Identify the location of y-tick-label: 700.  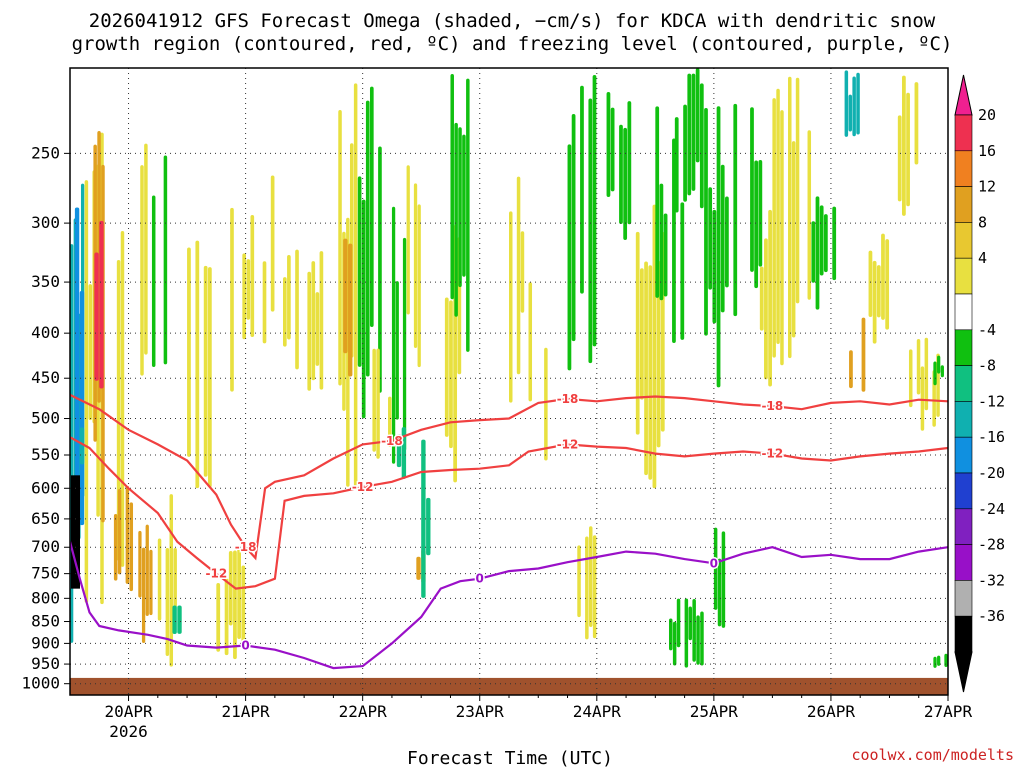
(45, 546).